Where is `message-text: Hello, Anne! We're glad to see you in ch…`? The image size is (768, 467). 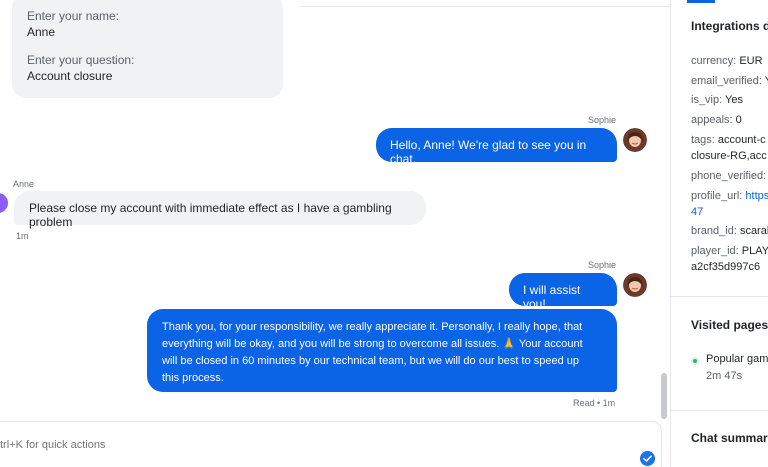 message-text: Hello, Anne! We're glad to see you in ch… is located at coordinates (488, 152).